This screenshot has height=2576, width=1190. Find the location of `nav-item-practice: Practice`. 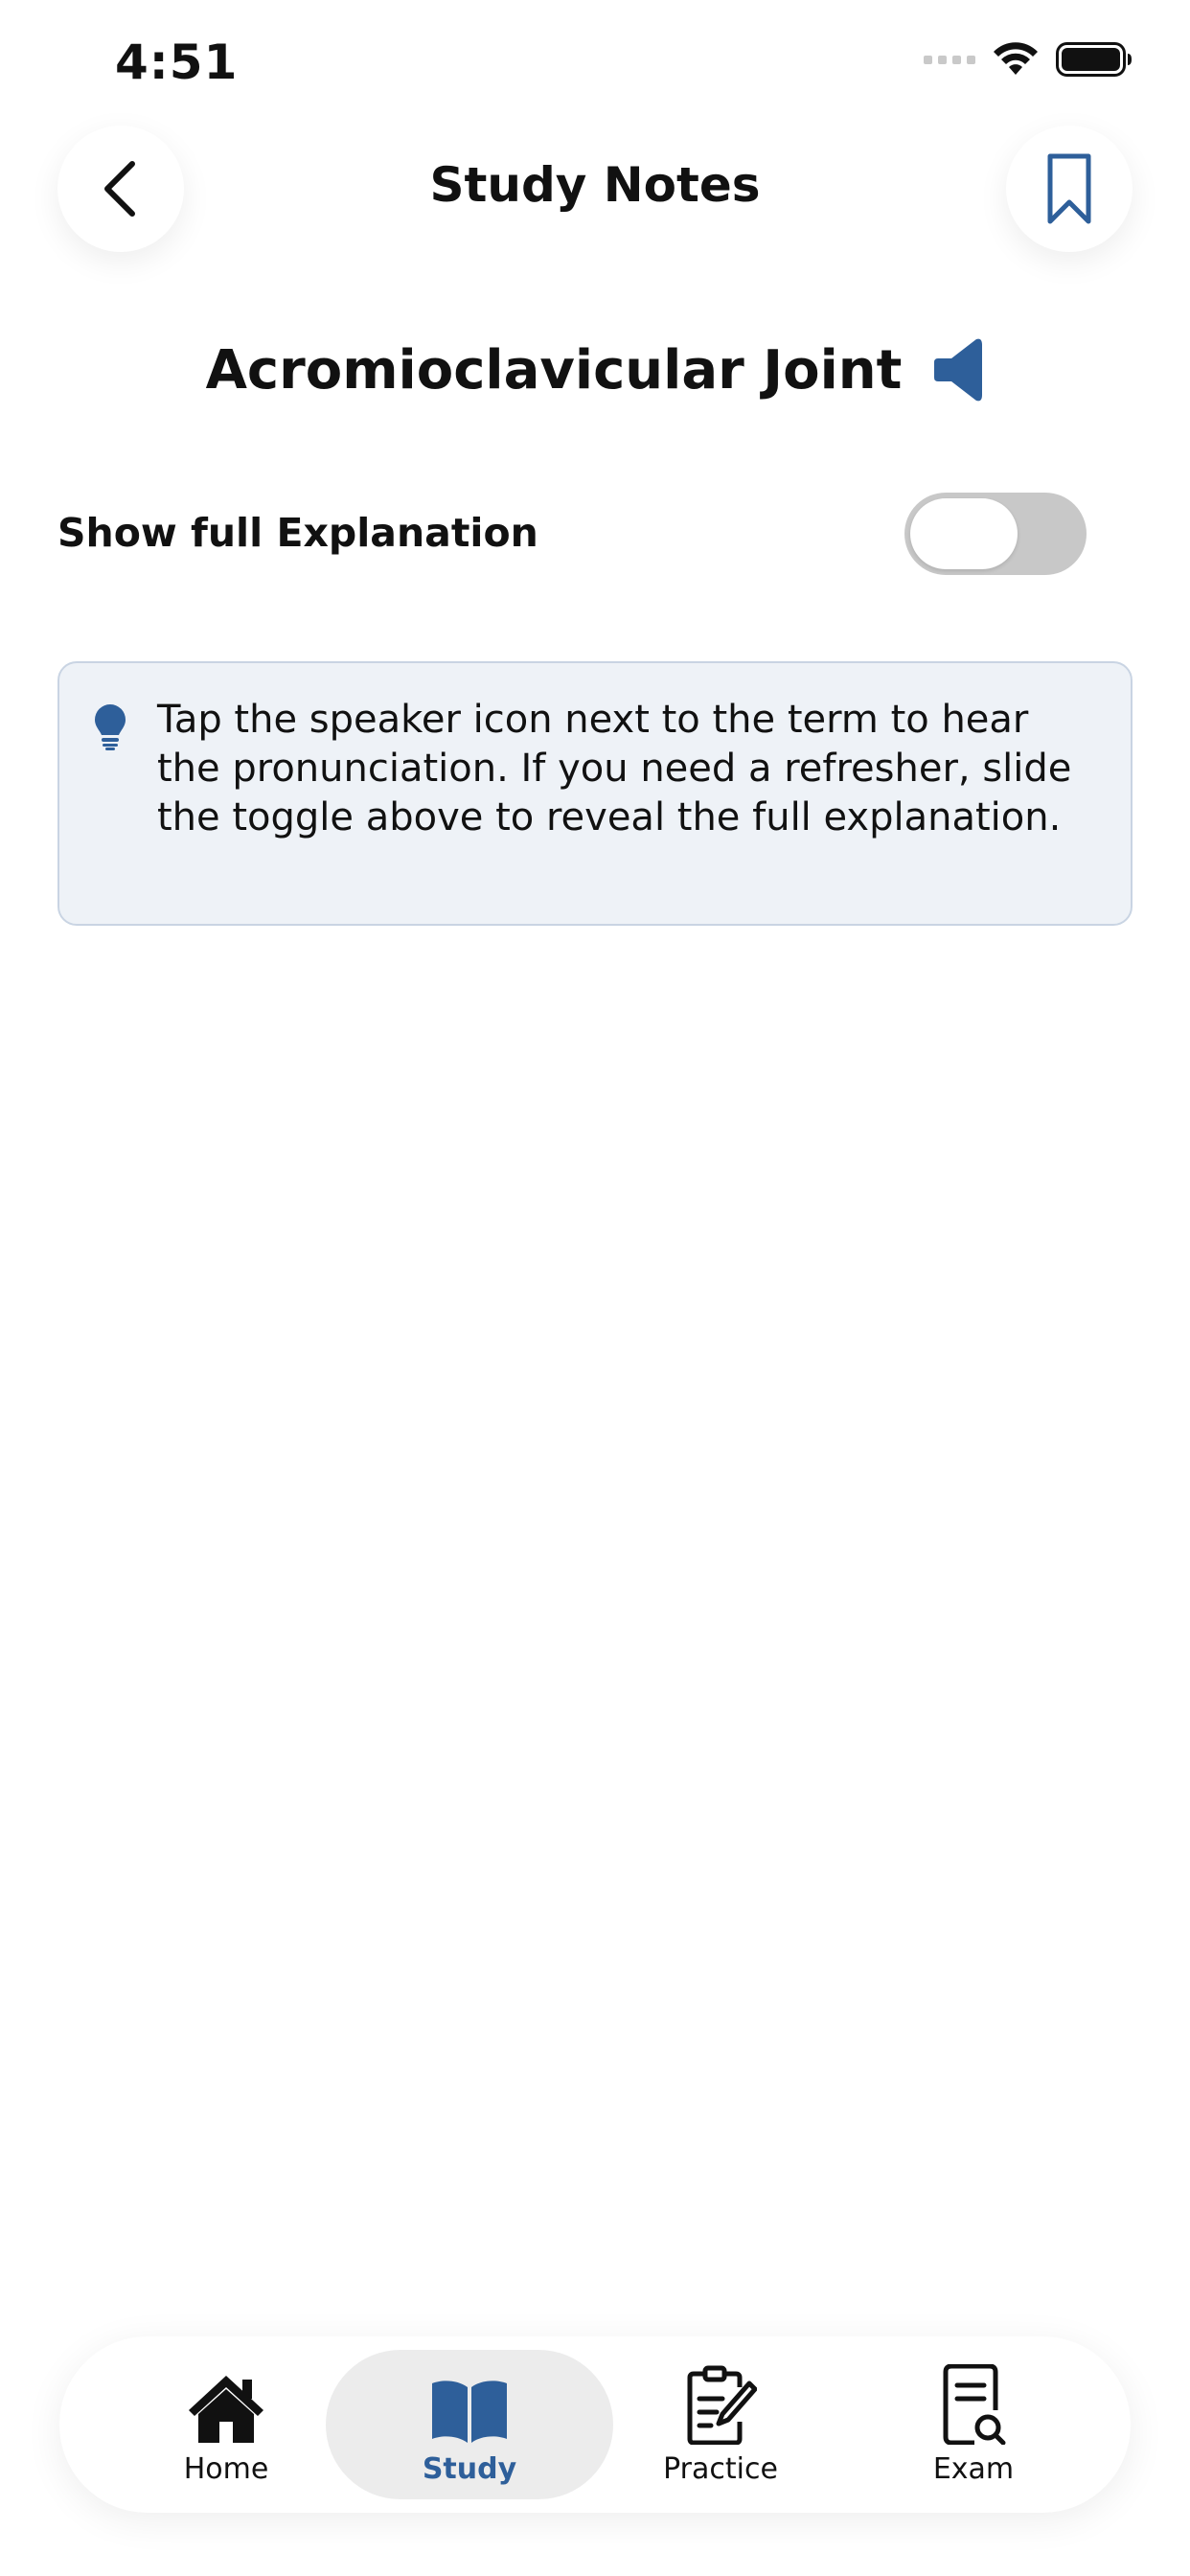

nav-item-practice: Practice is located at coordinates (720, 2424).